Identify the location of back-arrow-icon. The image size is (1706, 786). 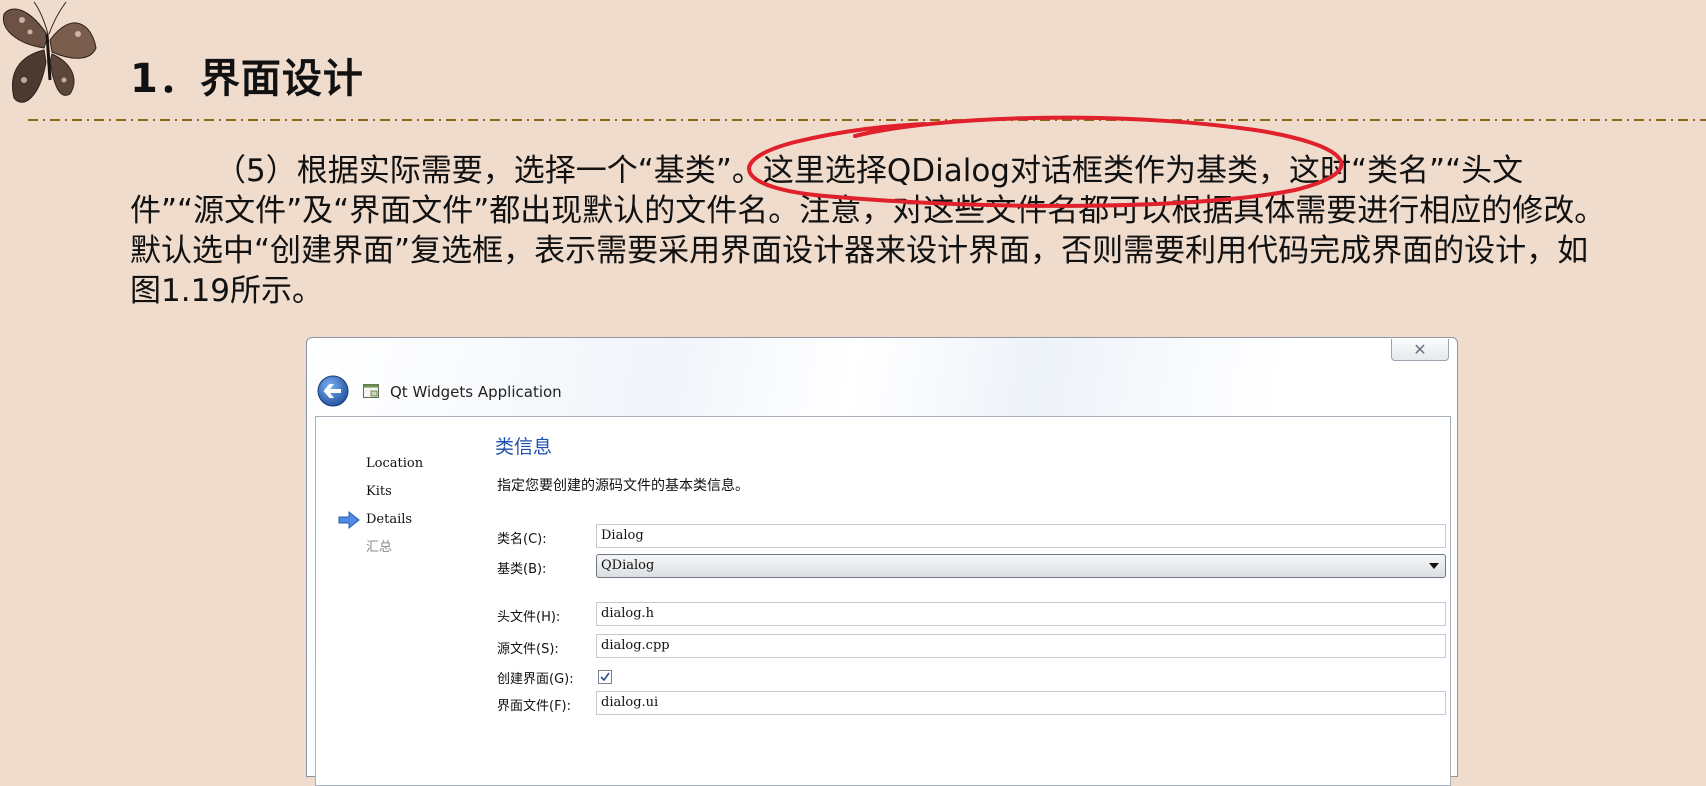
(333, 391).